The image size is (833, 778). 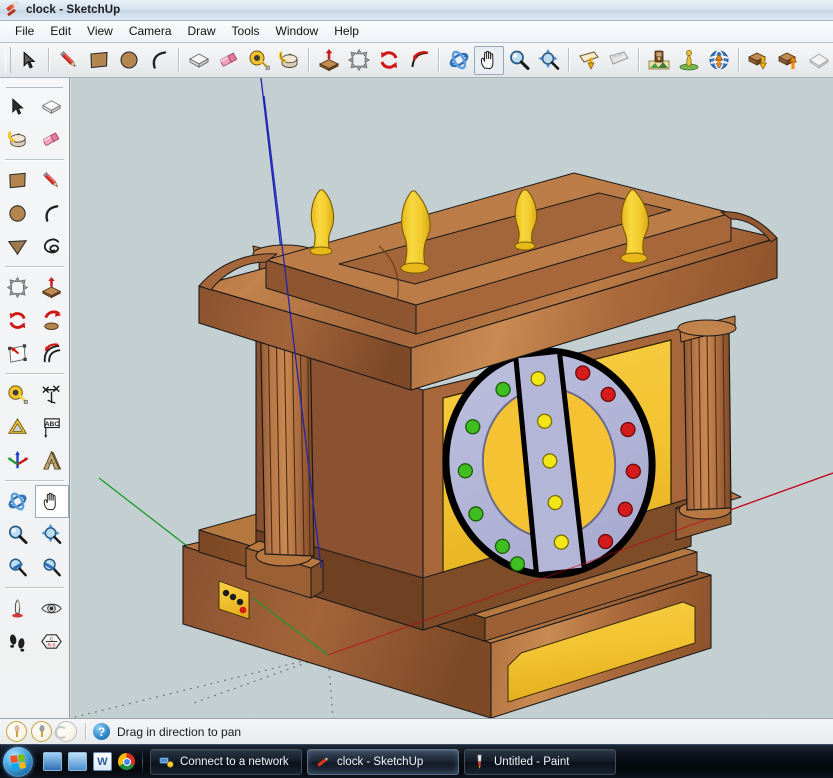 What do you see at coordinates (259, 60) in the screenshot?
I see `tape-measure-tool-button` at bounding box center [259, 60].